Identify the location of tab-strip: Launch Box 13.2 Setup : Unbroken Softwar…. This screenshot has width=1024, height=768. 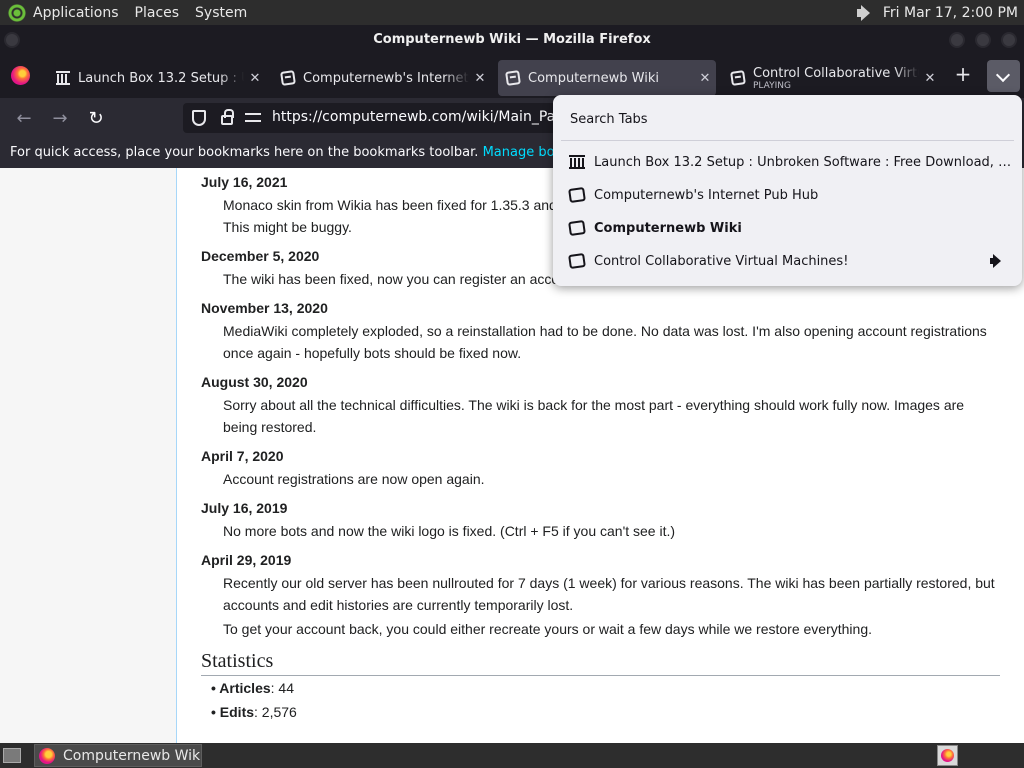
(512, 76).